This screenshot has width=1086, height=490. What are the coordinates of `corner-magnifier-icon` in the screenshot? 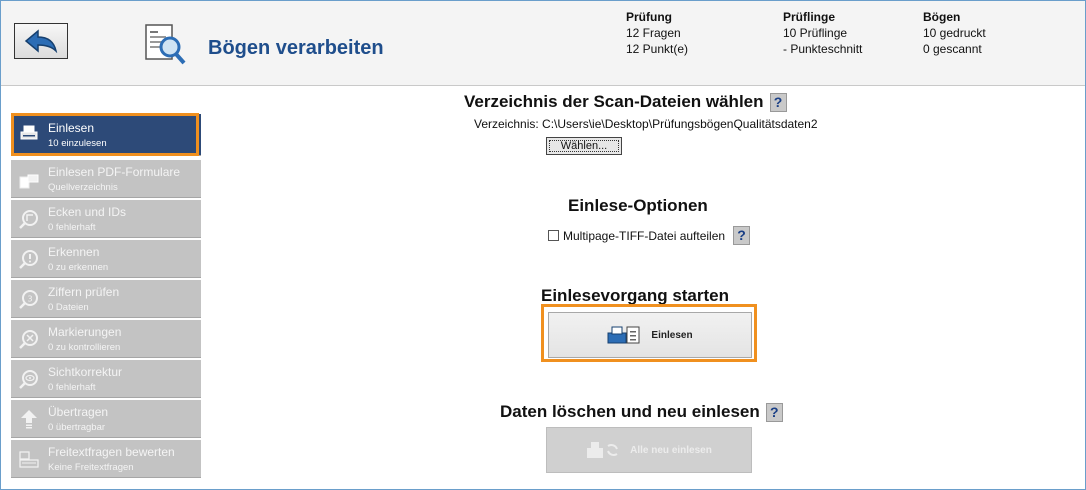 It's located at (28, 219).